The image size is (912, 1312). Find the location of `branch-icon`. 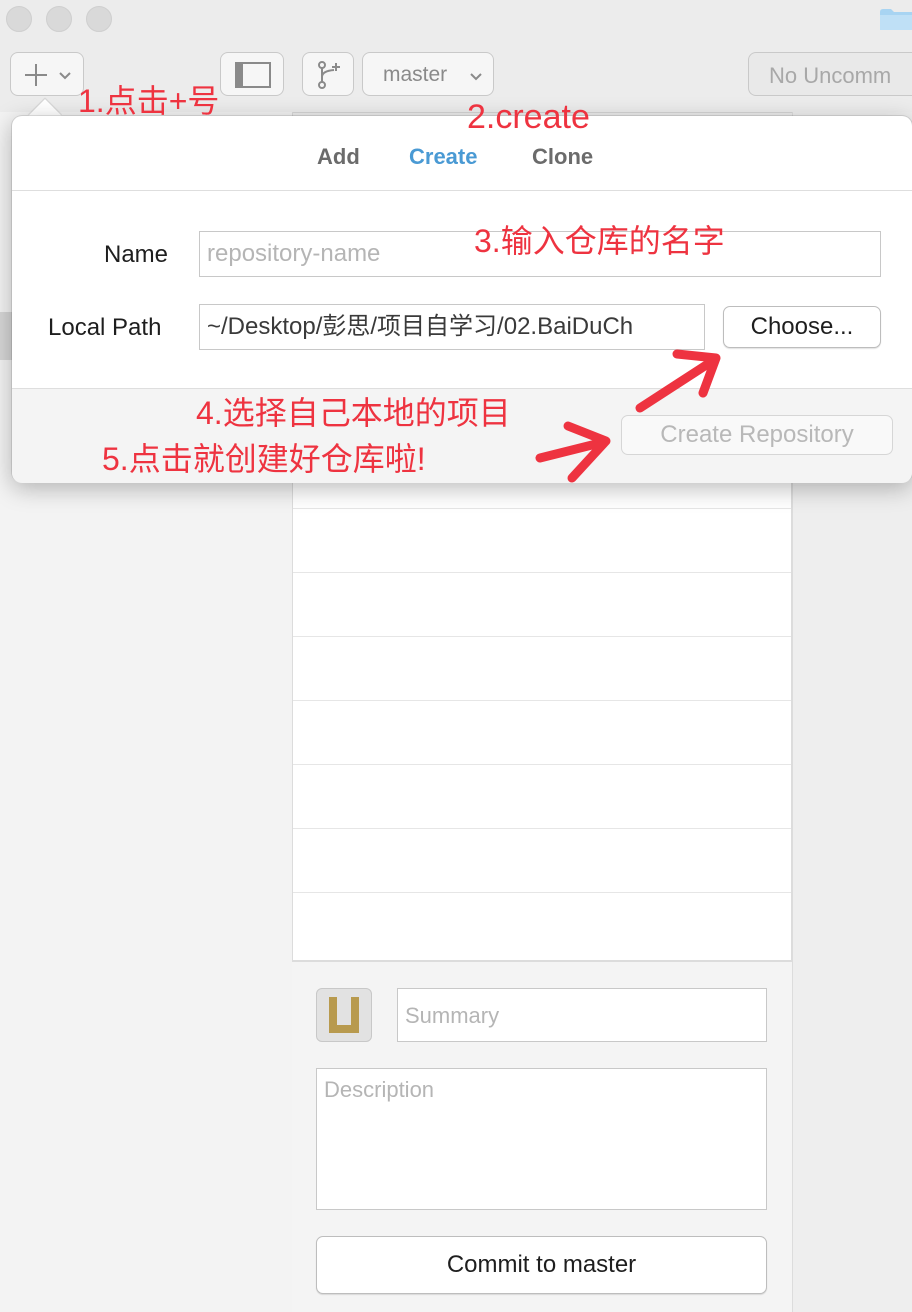

branch-icon is located at coordinates (330, 77).